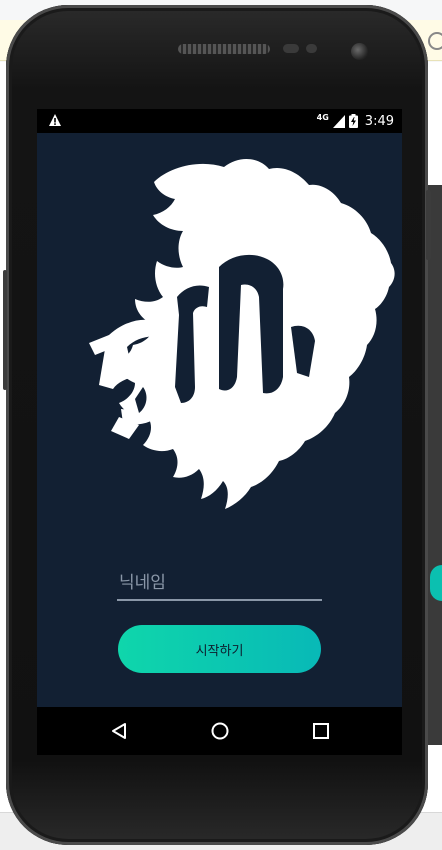 Image resolution: width=442 pixels, height=850 pixels. What do you see at coordinates (359, 51) in the screenshot?
I see `front-camera` at bounding box center [359, 51].